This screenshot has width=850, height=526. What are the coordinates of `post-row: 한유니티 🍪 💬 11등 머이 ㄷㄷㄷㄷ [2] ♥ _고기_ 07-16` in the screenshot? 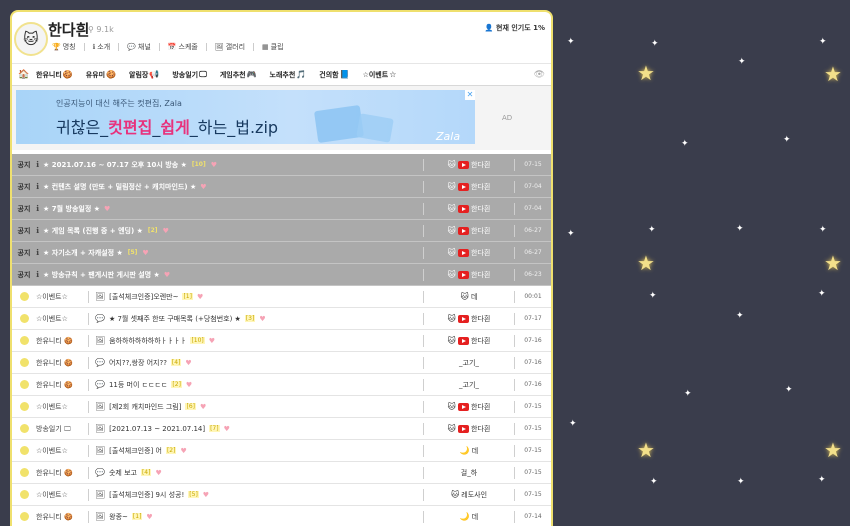 It's located at (281, 385).